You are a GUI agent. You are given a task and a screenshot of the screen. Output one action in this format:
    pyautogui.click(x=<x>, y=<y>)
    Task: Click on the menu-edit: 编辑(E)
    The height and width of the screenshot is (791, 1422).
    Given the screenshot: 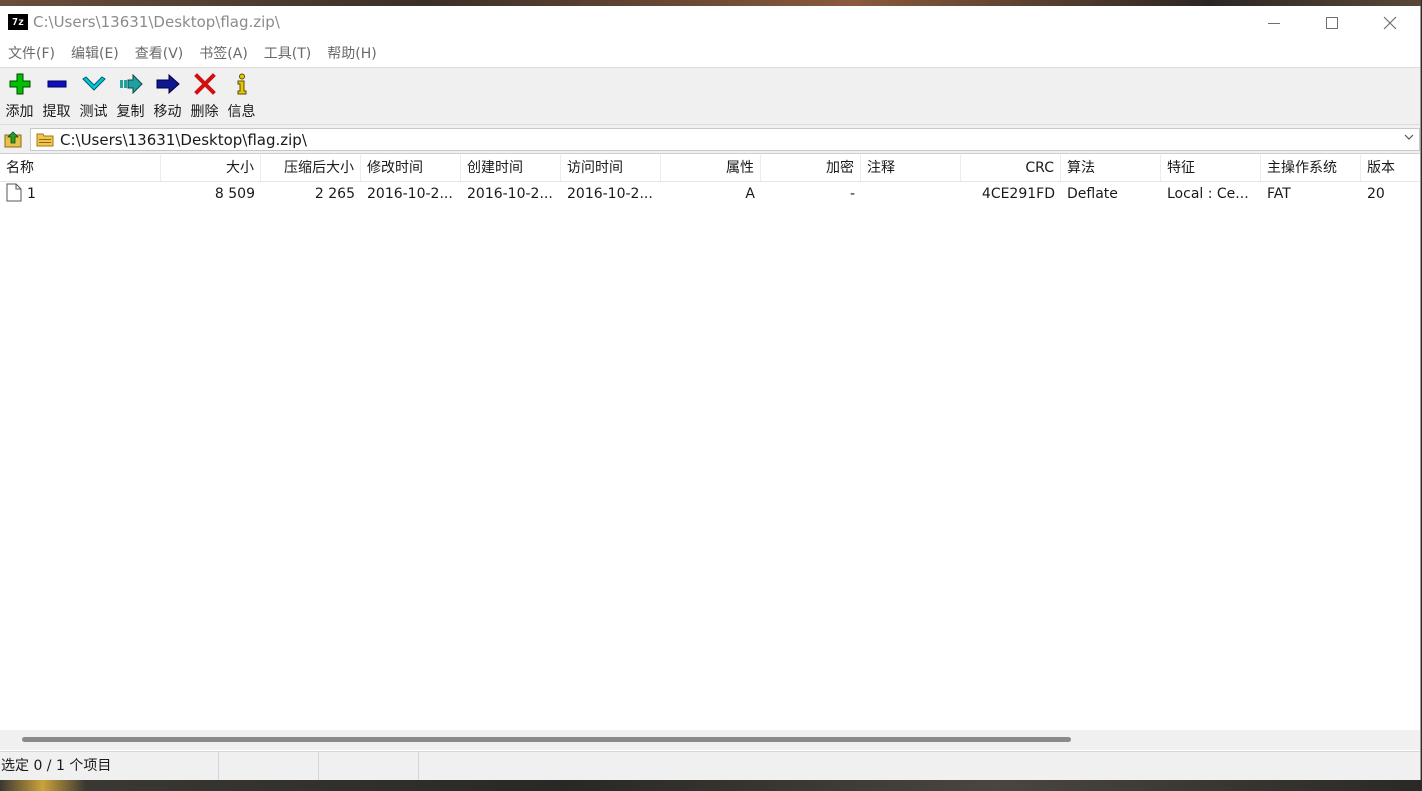 What is the action you would take?
    pyautogui.click(x=95, y=54)
    